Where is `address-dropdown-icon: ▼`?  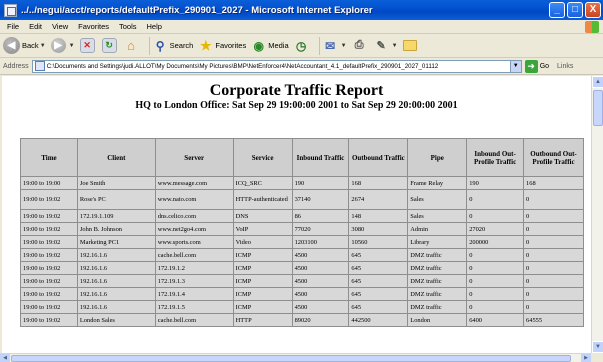 address-dropdown-icon: ▼ is located at coordinates (515, 66).